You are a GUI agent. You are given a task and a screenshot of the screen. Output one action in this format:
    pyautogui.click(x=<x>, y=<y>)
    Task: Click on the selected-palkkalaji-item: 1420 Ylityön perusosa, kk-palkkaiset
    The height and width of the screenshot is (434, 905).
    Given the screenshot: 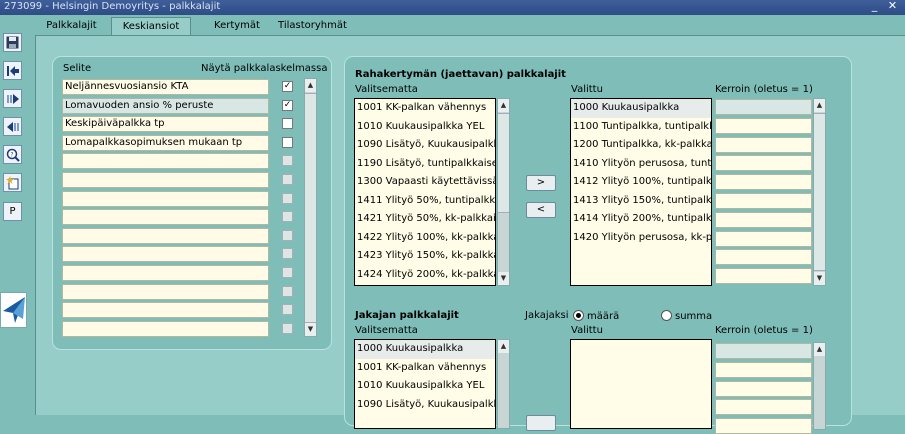 What is the action you would take?
    pyautogui.click(x=641, y=238)
    